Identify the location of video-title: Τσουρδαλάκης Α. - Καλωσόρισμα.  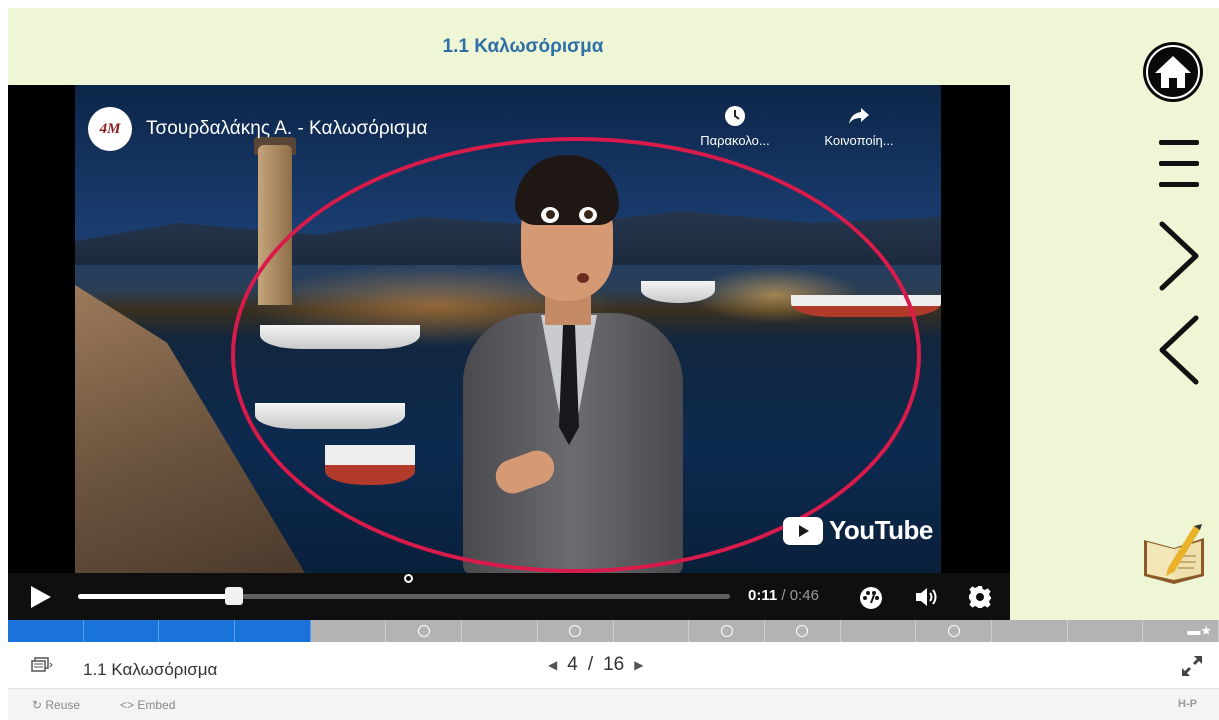
(287, 129).